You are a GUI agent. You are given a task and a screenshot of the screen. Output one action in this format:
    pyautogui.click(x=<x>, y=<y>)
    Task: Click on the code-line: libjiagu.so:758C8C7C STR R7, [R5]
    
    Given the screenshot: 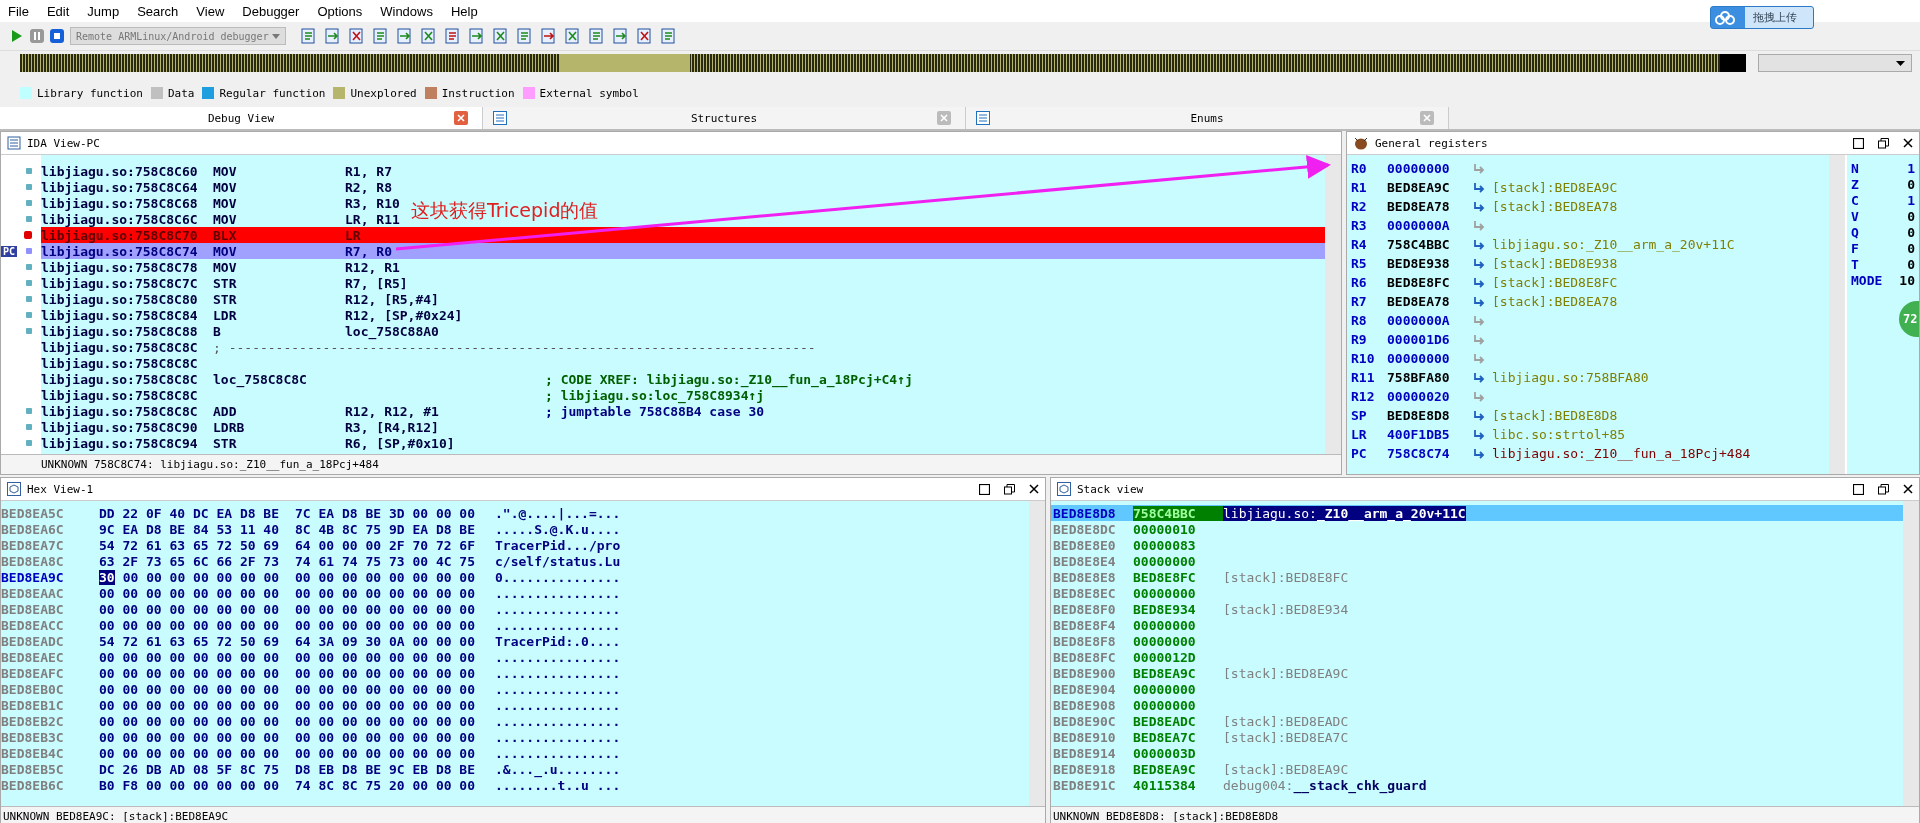 What is the action you would take?
    pyautogui.click(x=224, y=283)
    